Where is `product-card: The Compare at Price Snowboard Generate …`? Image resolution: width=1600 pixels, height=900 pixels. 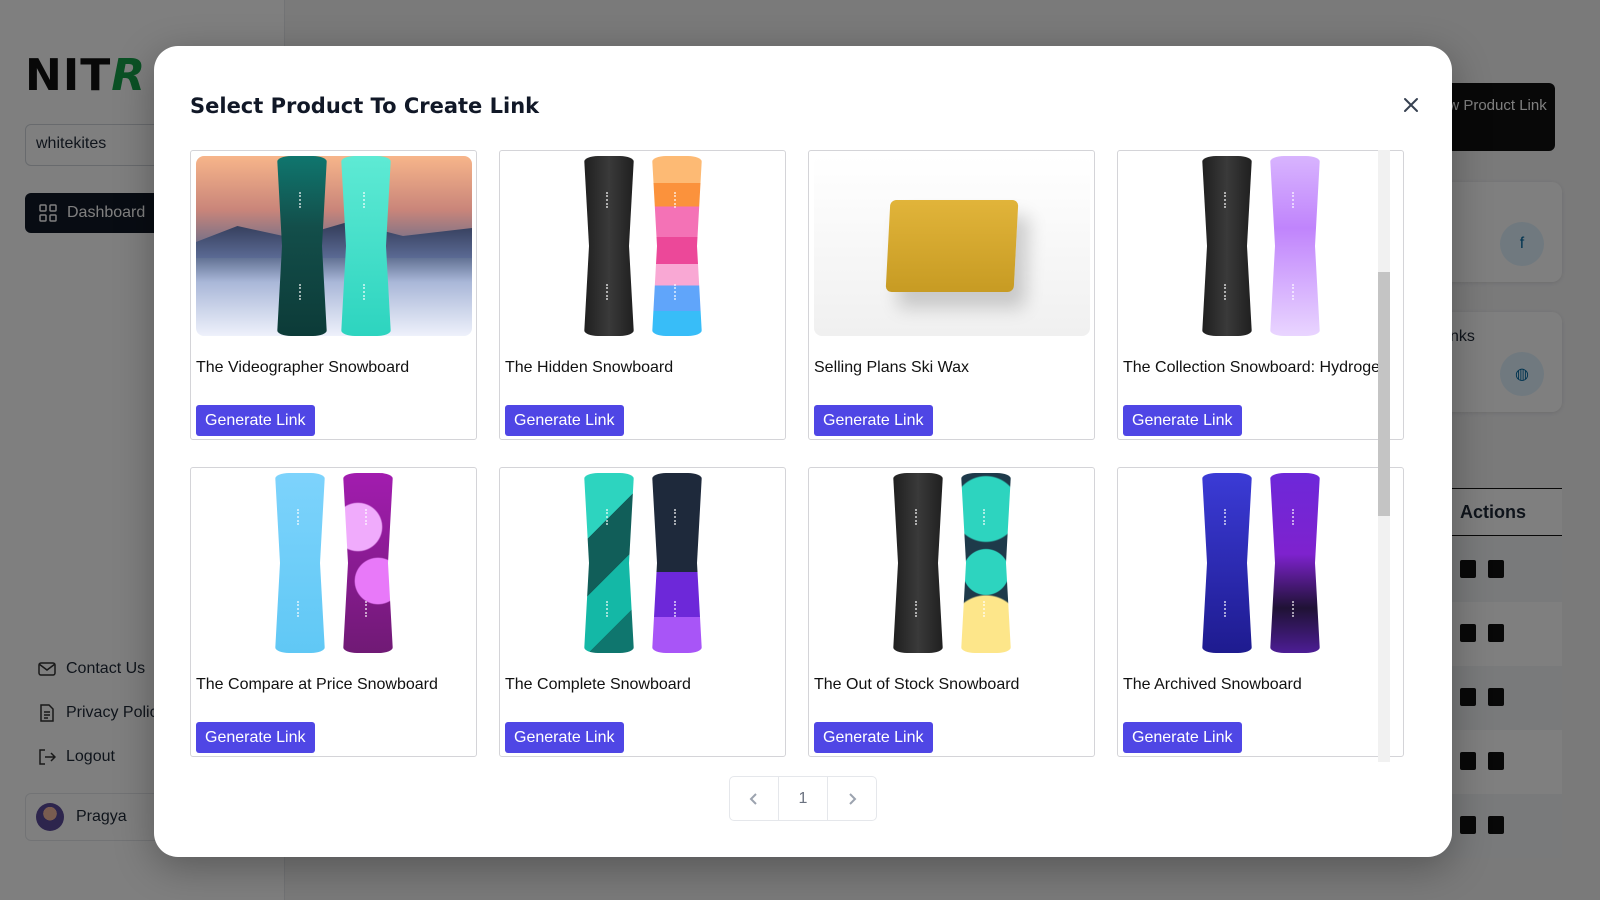
product-card: The Compare at Price Snowboard Generate … is located at coordinates (333, 612).